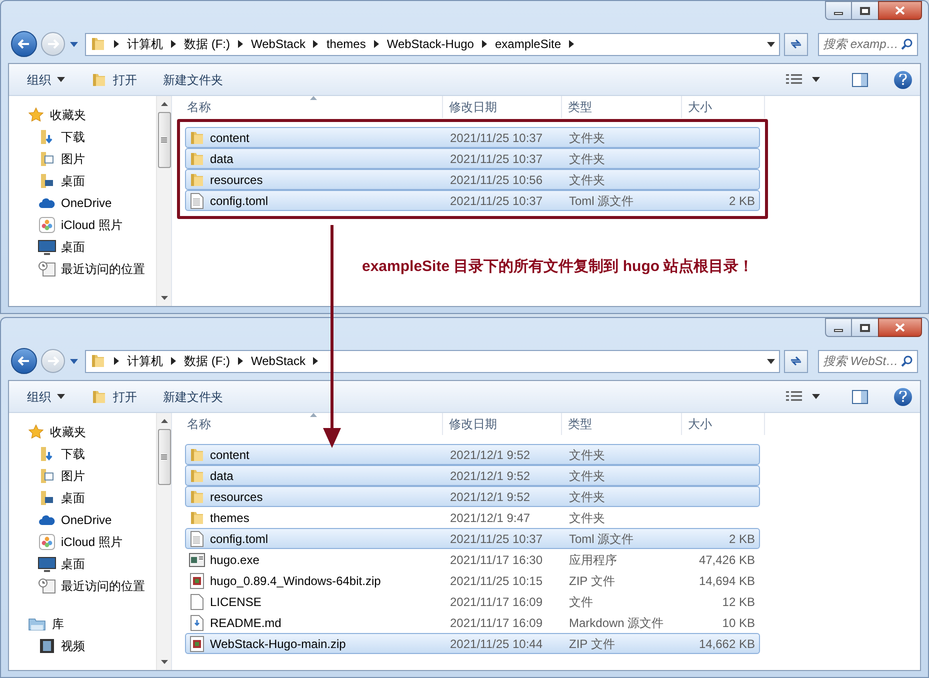 This screenshot has height=678, width=929. I want to click on file-row: data 2021/11/25 10:37 文件夹, so click(472, 158).